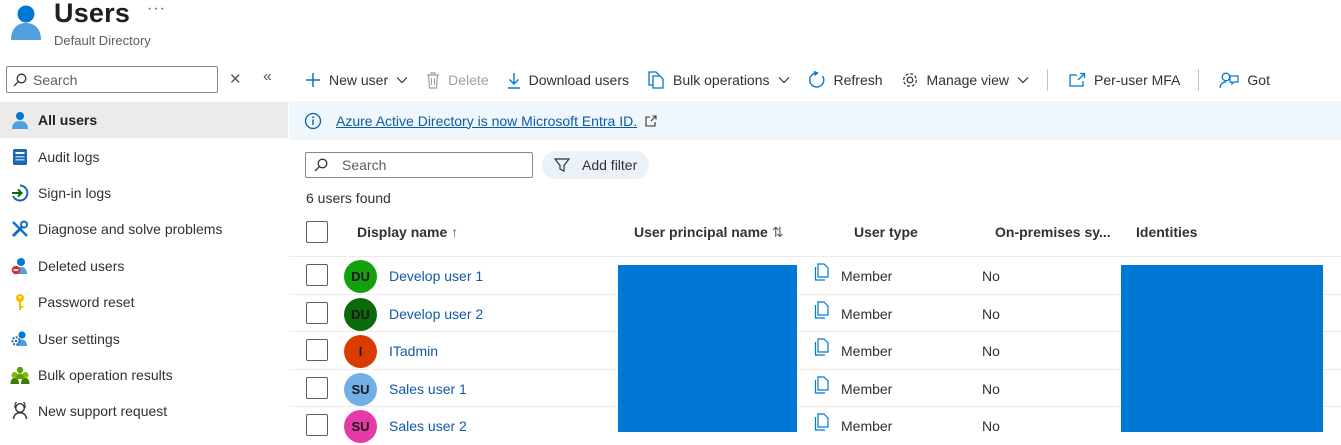 The width and height of the screenshot is (1341, 445). Describe the element at coordinates (777, 232) in the screenshot. I see `sort-icon: ⇅` at that location.